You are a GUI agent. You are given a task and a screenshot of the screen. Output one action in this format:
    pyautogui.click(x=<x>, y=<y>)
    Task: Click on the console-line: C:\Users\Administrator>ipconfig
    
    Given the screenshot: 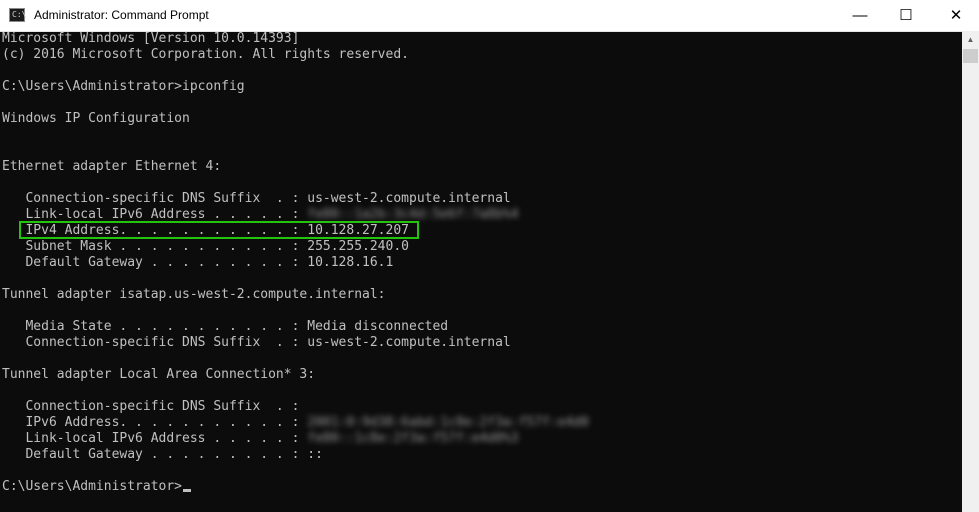 What is the action you would take?
    pyautogui.click(x=123, y=87)
    